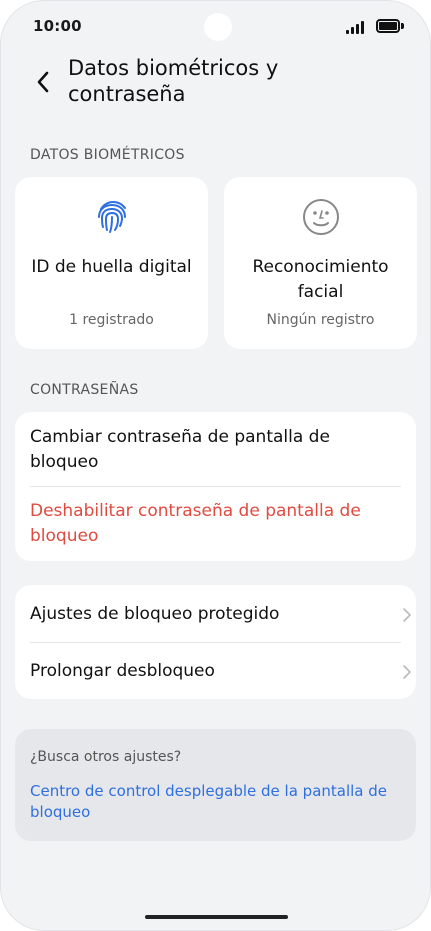 This screenshot has width=431, height=931. What do you see at coordinates (111, 320) in the screenshot?
I see `fingerprint-status: 1 registrado` at bounding box center [111, 320].